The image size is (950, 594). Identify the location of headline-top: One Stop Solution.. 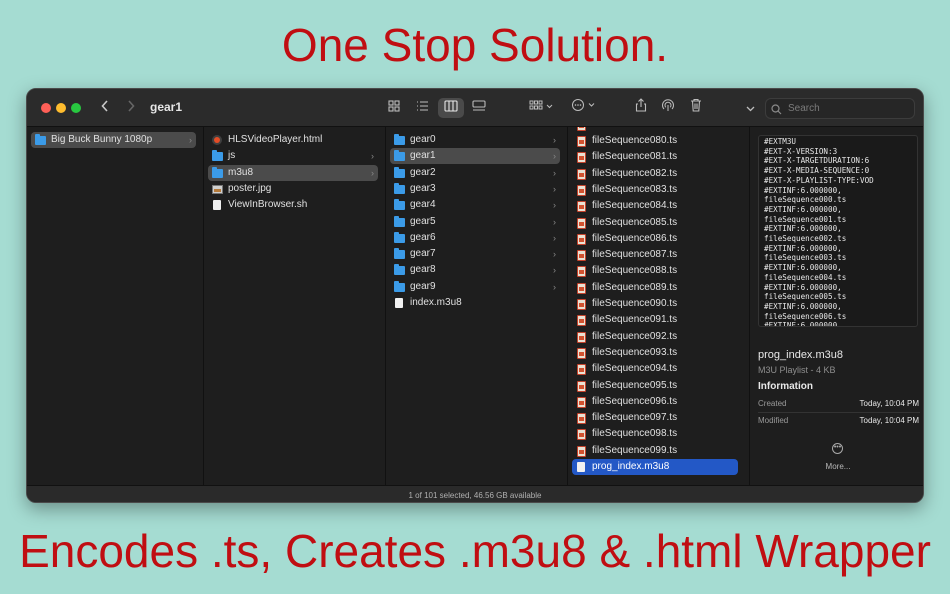
(475, 45).